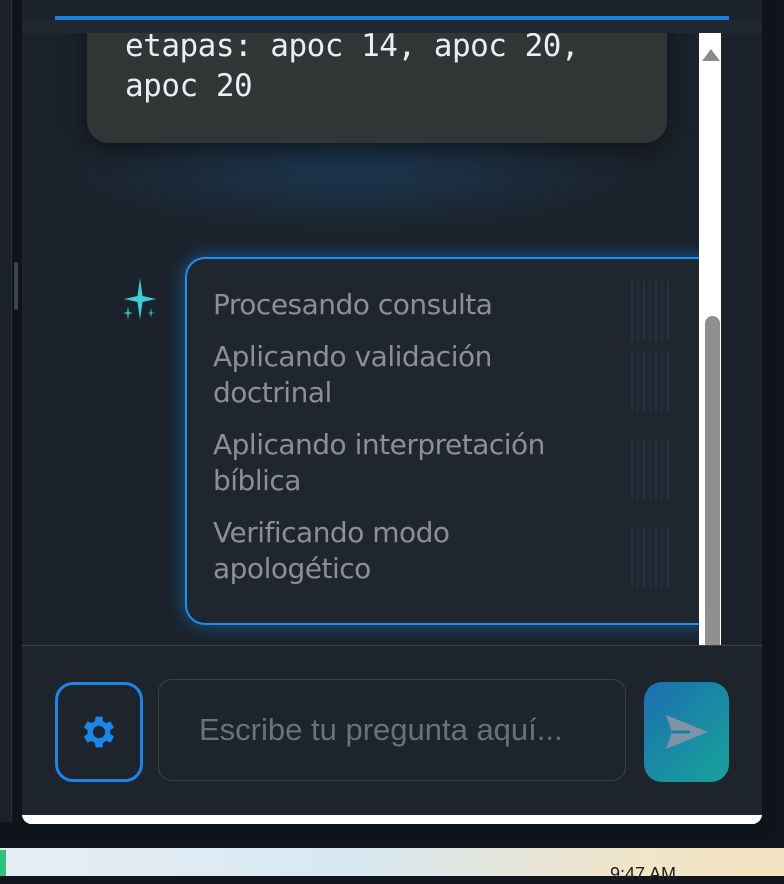 This screenshot has width=784, height=884. I want to click on header-accent-line, so click(392, 18).